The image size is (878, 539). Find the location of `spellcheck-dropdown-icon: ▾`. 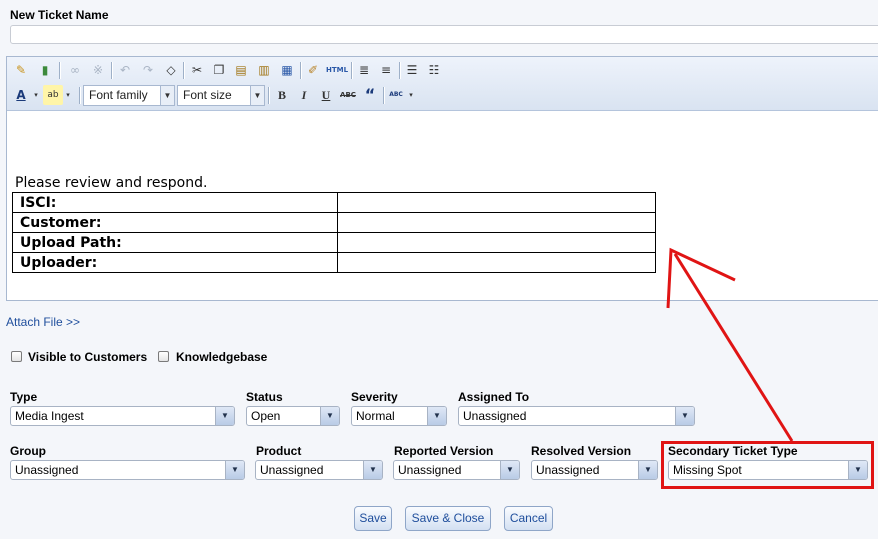

spellcheck-dropdown-icon: ▾ is located at coordinates (411, 95).